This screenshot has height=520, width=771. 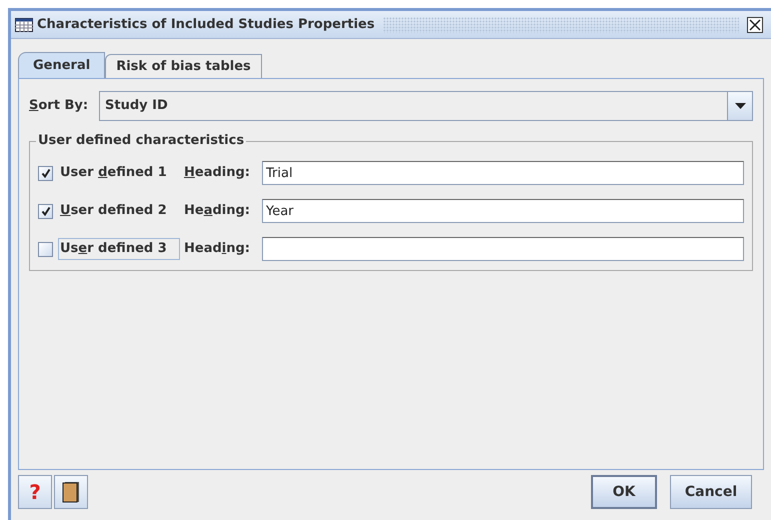 I want to click on book-icon, so click(x=71, y=492).